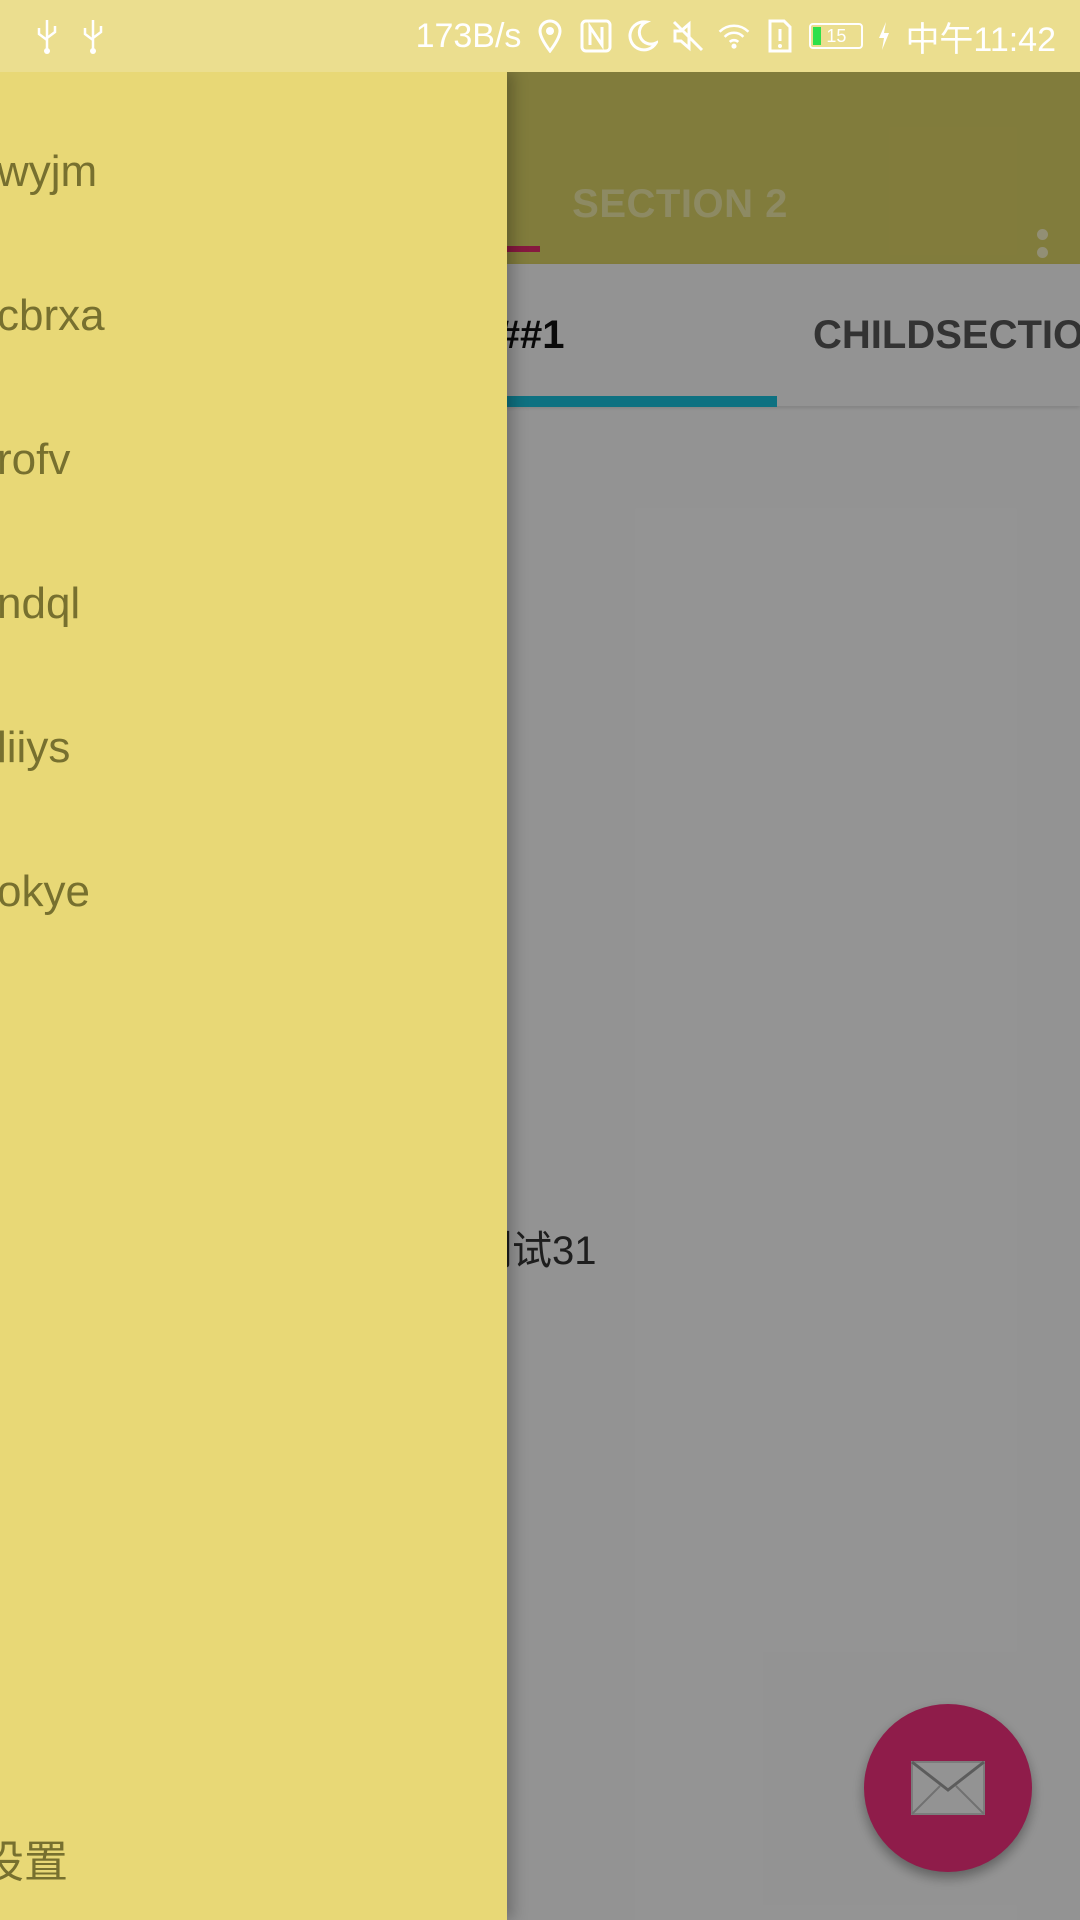 This screenshot has width=1080, height=1920. I want to click on drawer-item: ndql, so click(40, 604).